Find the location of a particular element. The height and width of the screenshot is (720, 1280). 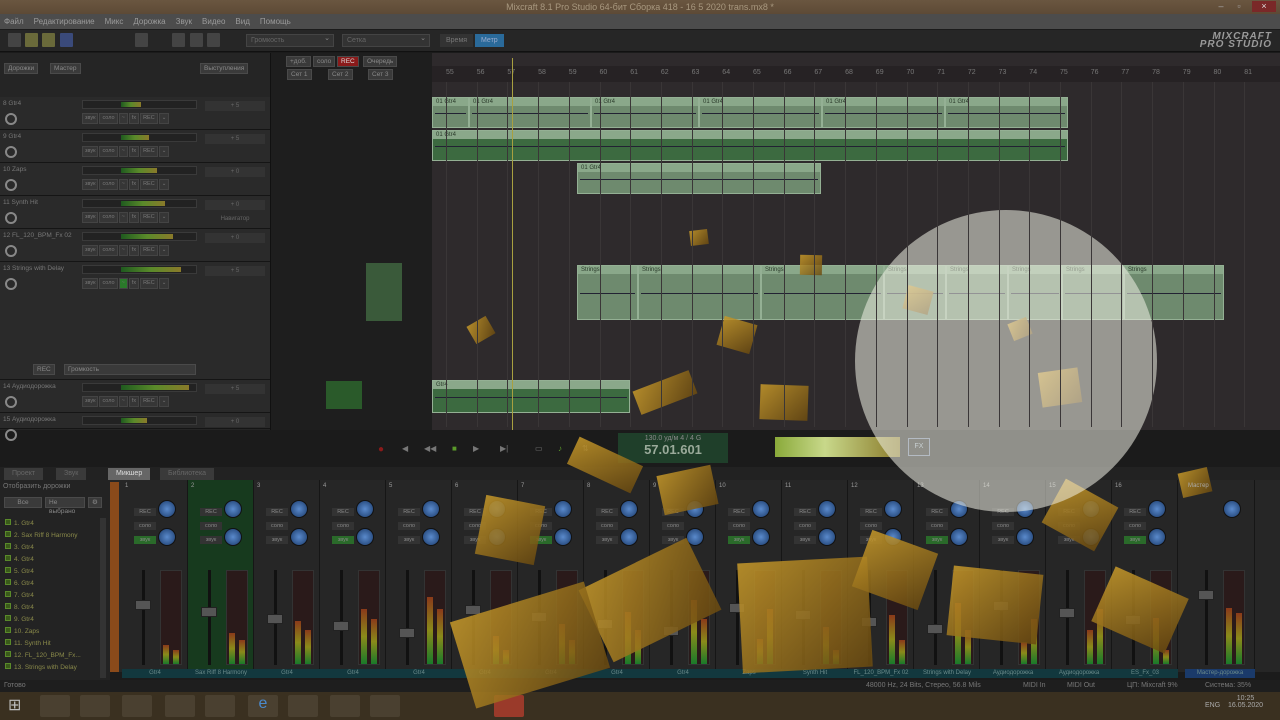

show-all-button: Все is located at coordinates (23, 502).